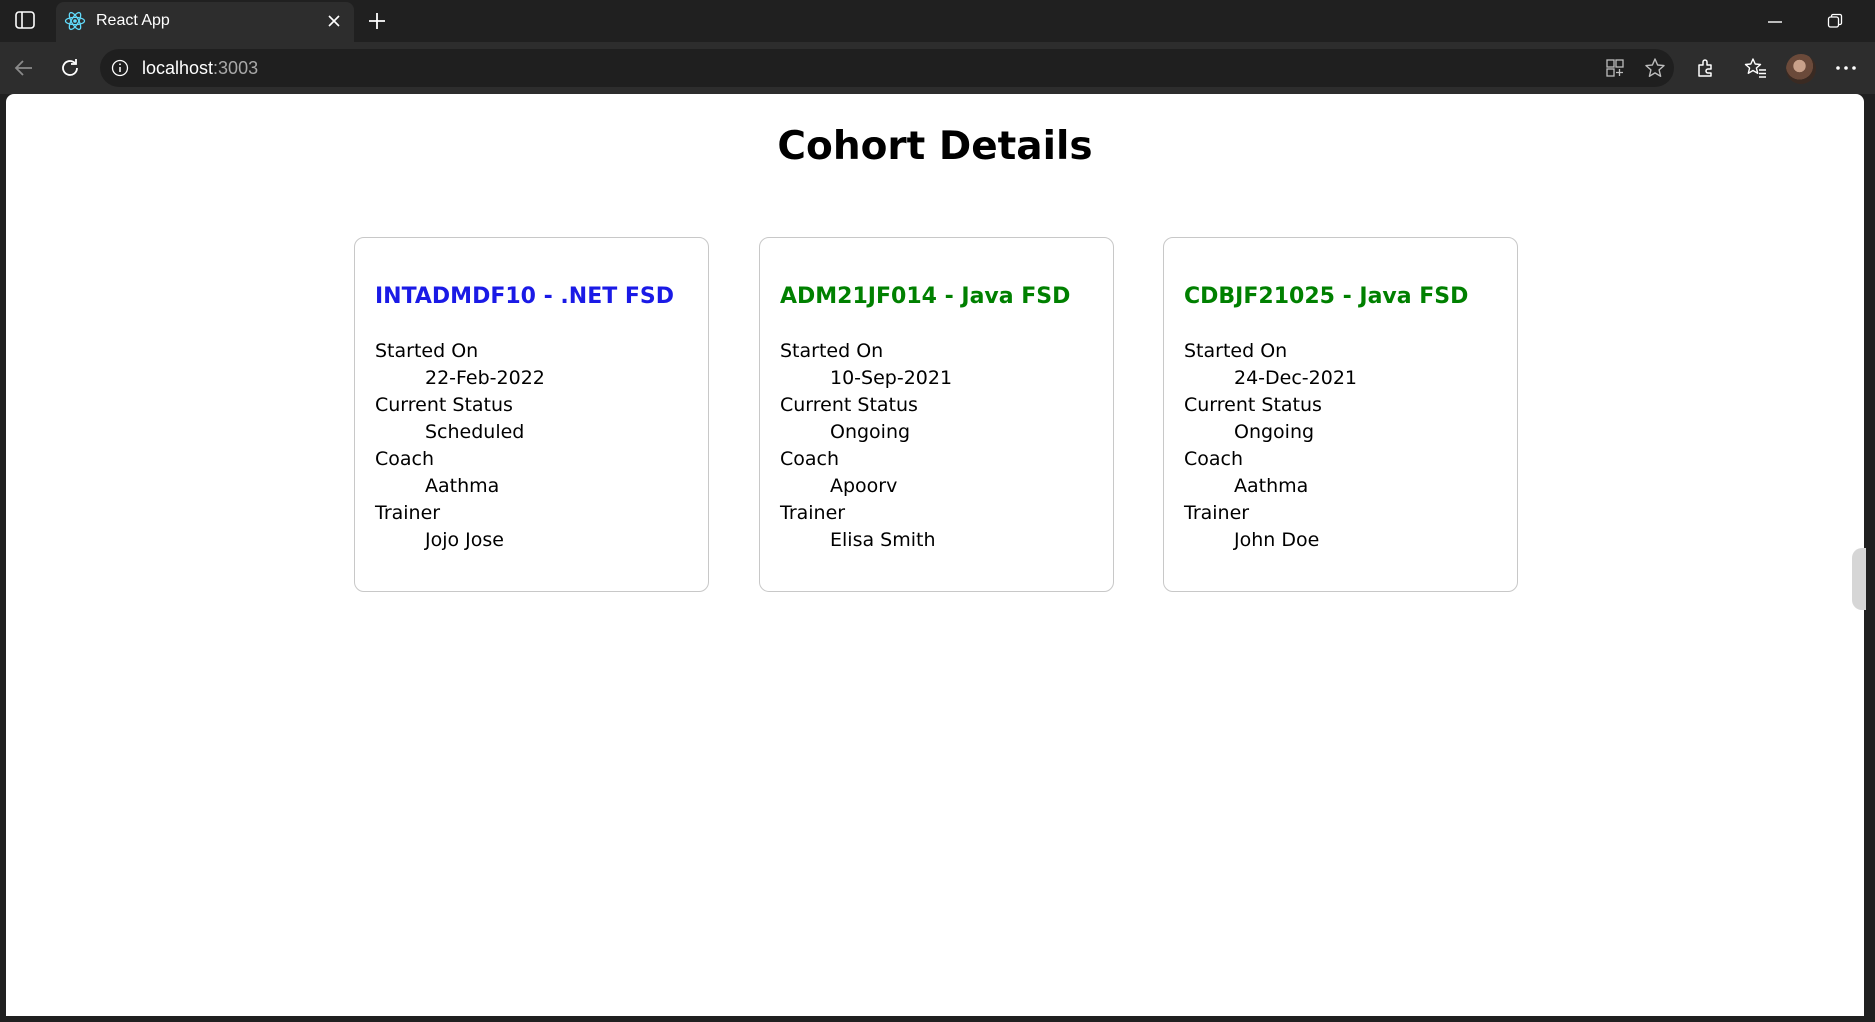 This screenshot has height=1022, width=1875. Describe the element at coordinates (1859, 579) in the screenshot. I see `sidebar-handle` at that location.